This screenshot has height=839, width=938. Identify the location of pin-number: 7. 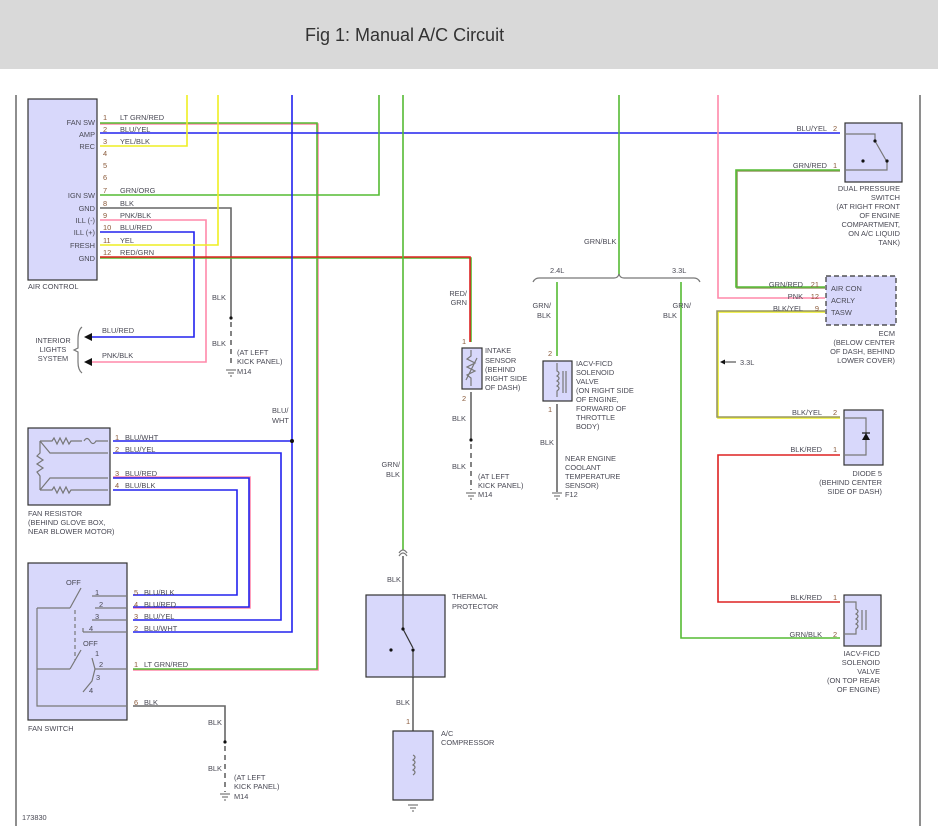
(105, 190).